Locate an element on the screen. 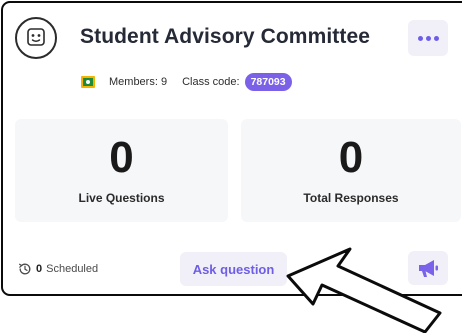 Image resolution: width=462 pixels, height=333 pixels. members-count: Members: 9 is located at coordinates (138, 82).